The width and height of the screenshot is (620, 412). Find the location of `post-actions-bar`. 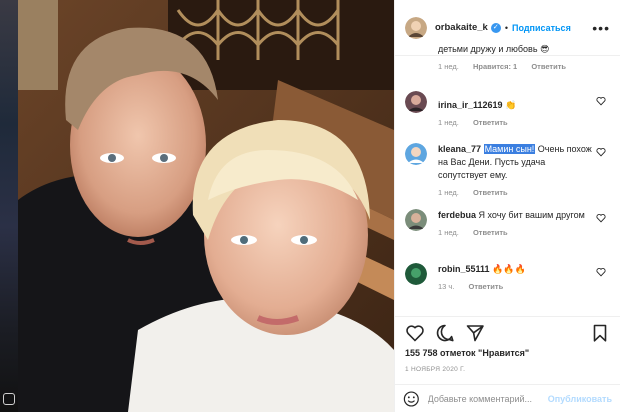

post-actions-bar is located at coordinates (507, 332).